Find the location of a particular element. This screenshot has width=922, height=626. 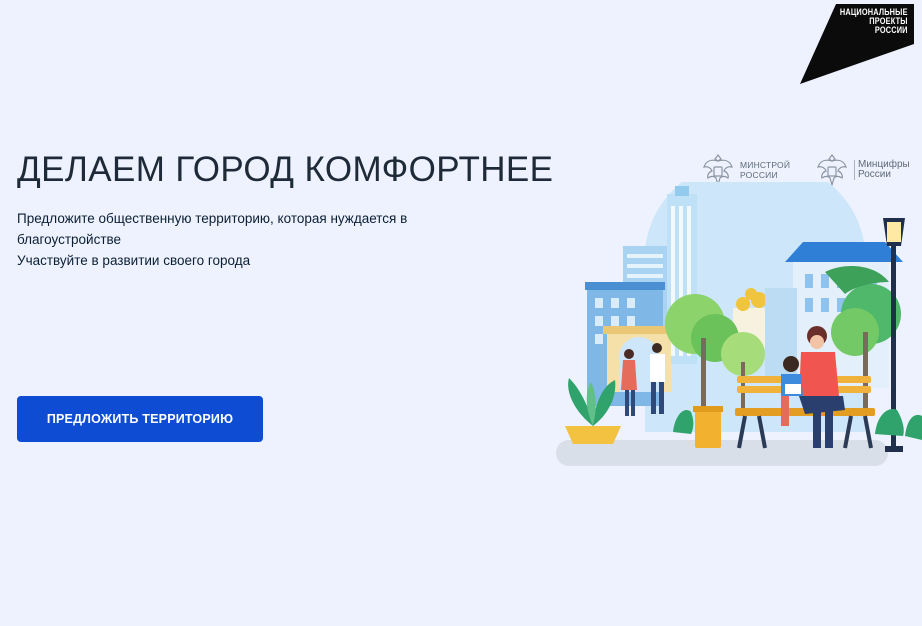

national-projects-logo: НАЦИОНАЛЬНЫЕ ПРОЕКТЫ РОССИИ is located at coordinates (857, 44).